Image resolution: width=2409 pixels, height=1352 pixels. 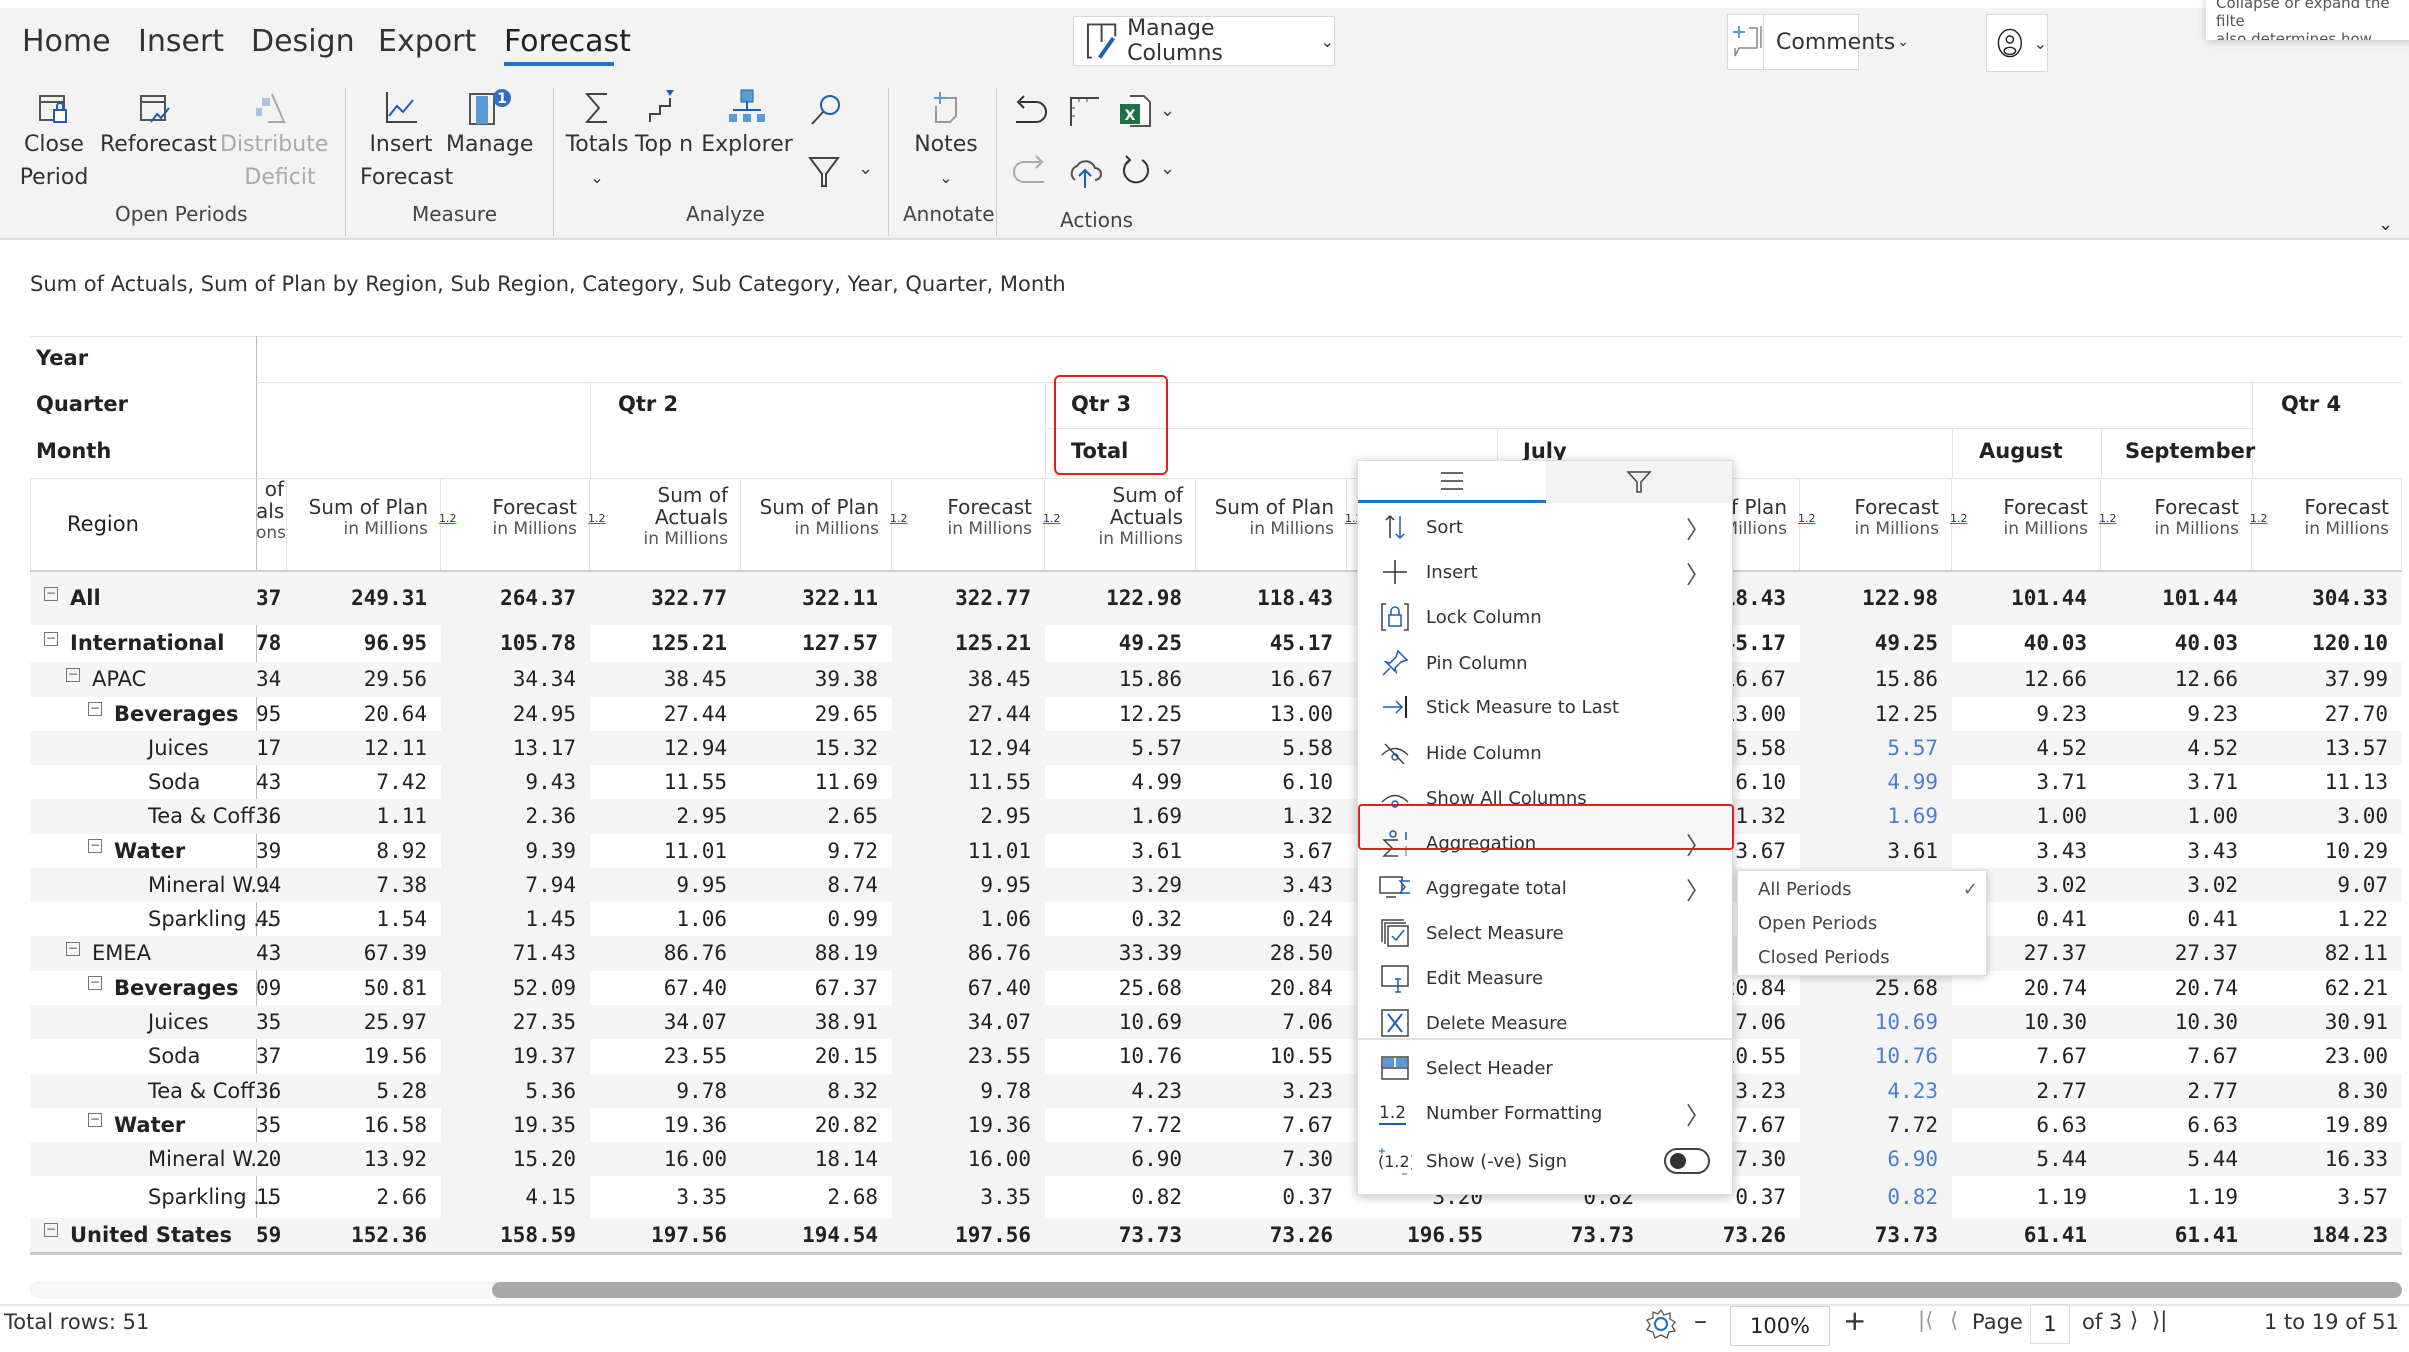 I want to click on table-cell-prev_partial: 35, so click(x=271, y=1022).